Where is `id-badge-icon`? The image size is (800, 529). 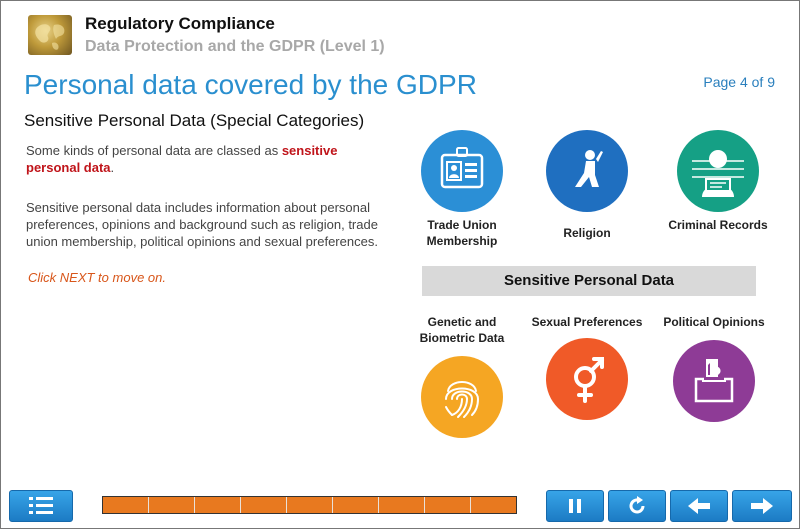 id-badge-icon is located at coordinates (462, 171).